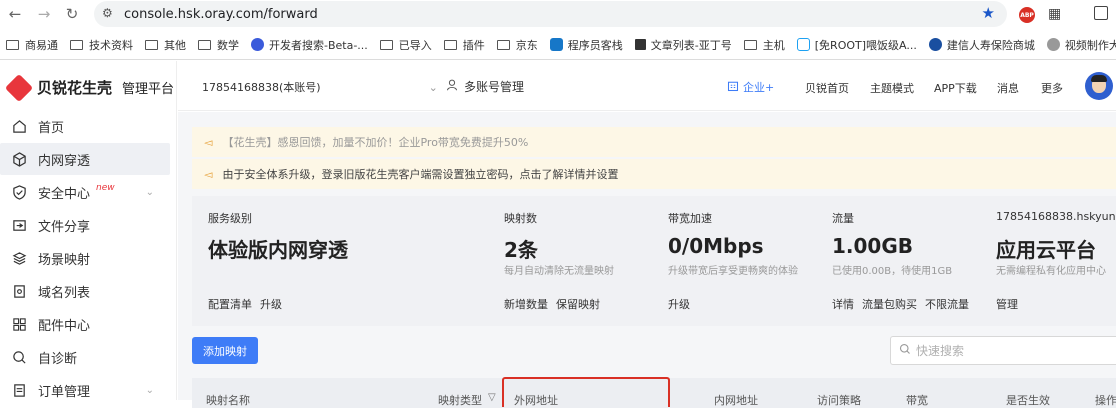 The image size is (1116, 408). What do you see at coordinates (1052, 88) in the screenshot?
I see `nav-more-link: 更多` at bounding box center [1052, 88].